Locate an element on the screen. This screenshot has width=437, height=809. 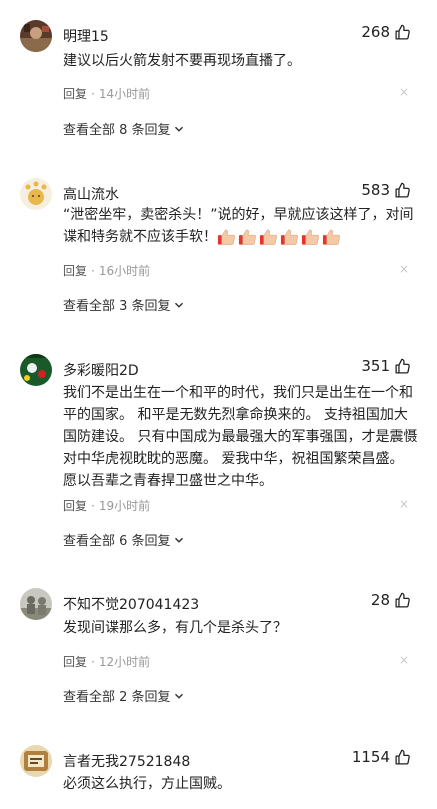
comment-meta: 回复 · 16小时前 is located at coordinates (106, 270).